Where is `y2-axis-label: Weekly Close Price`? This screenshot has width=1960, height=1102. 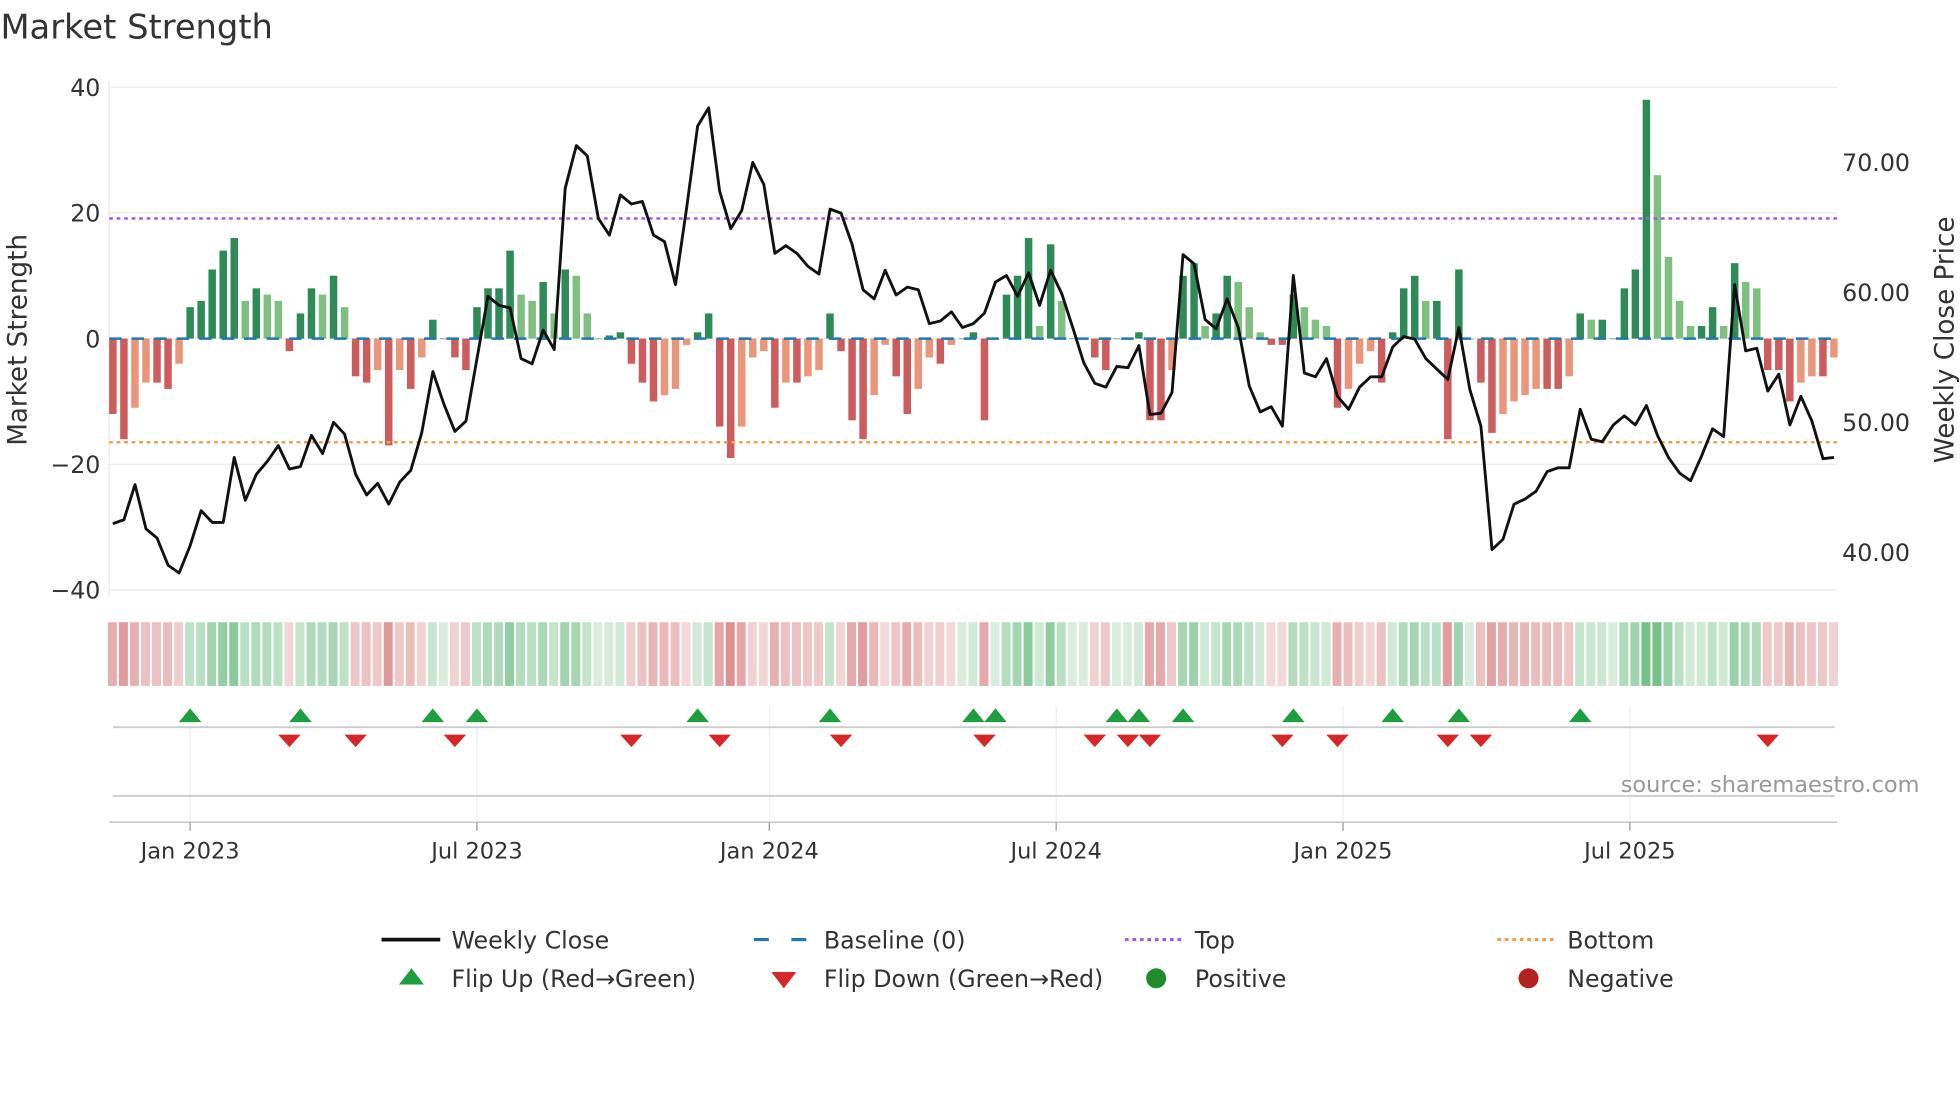
y2-axis-label: Weekly Close Price is located at coordinates (1945, 340).